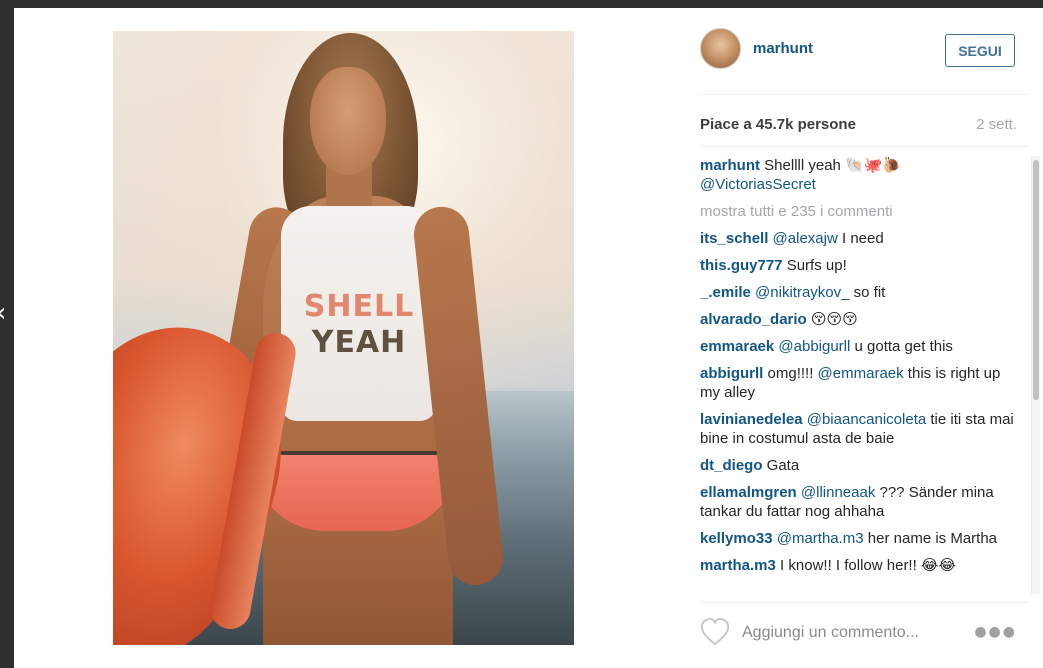  Describe the element at coordinates (715, 632) in the screenshot. I see `heart-icon` at that location.